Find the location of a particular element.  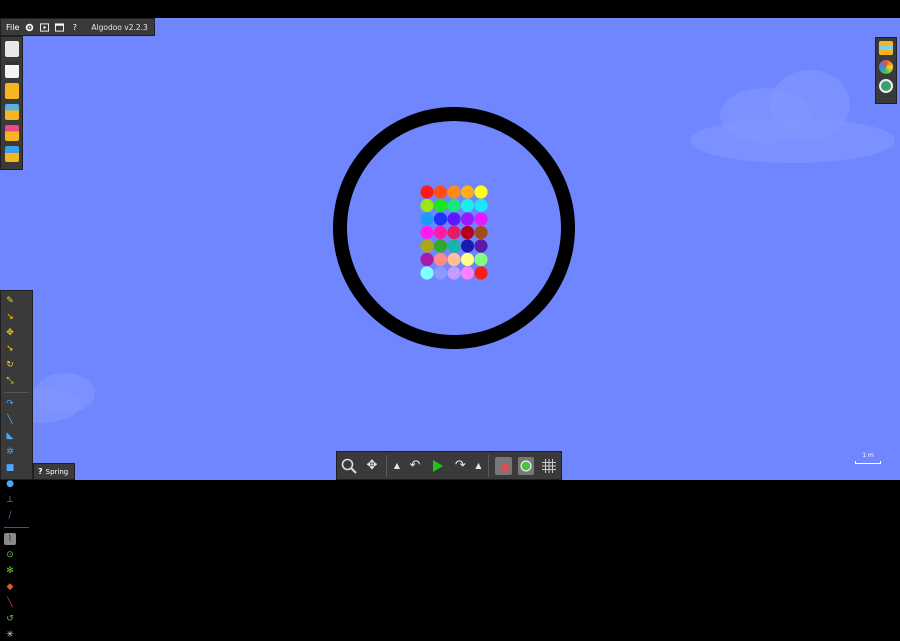

view-toolbar is located at coordinates (886, 70).